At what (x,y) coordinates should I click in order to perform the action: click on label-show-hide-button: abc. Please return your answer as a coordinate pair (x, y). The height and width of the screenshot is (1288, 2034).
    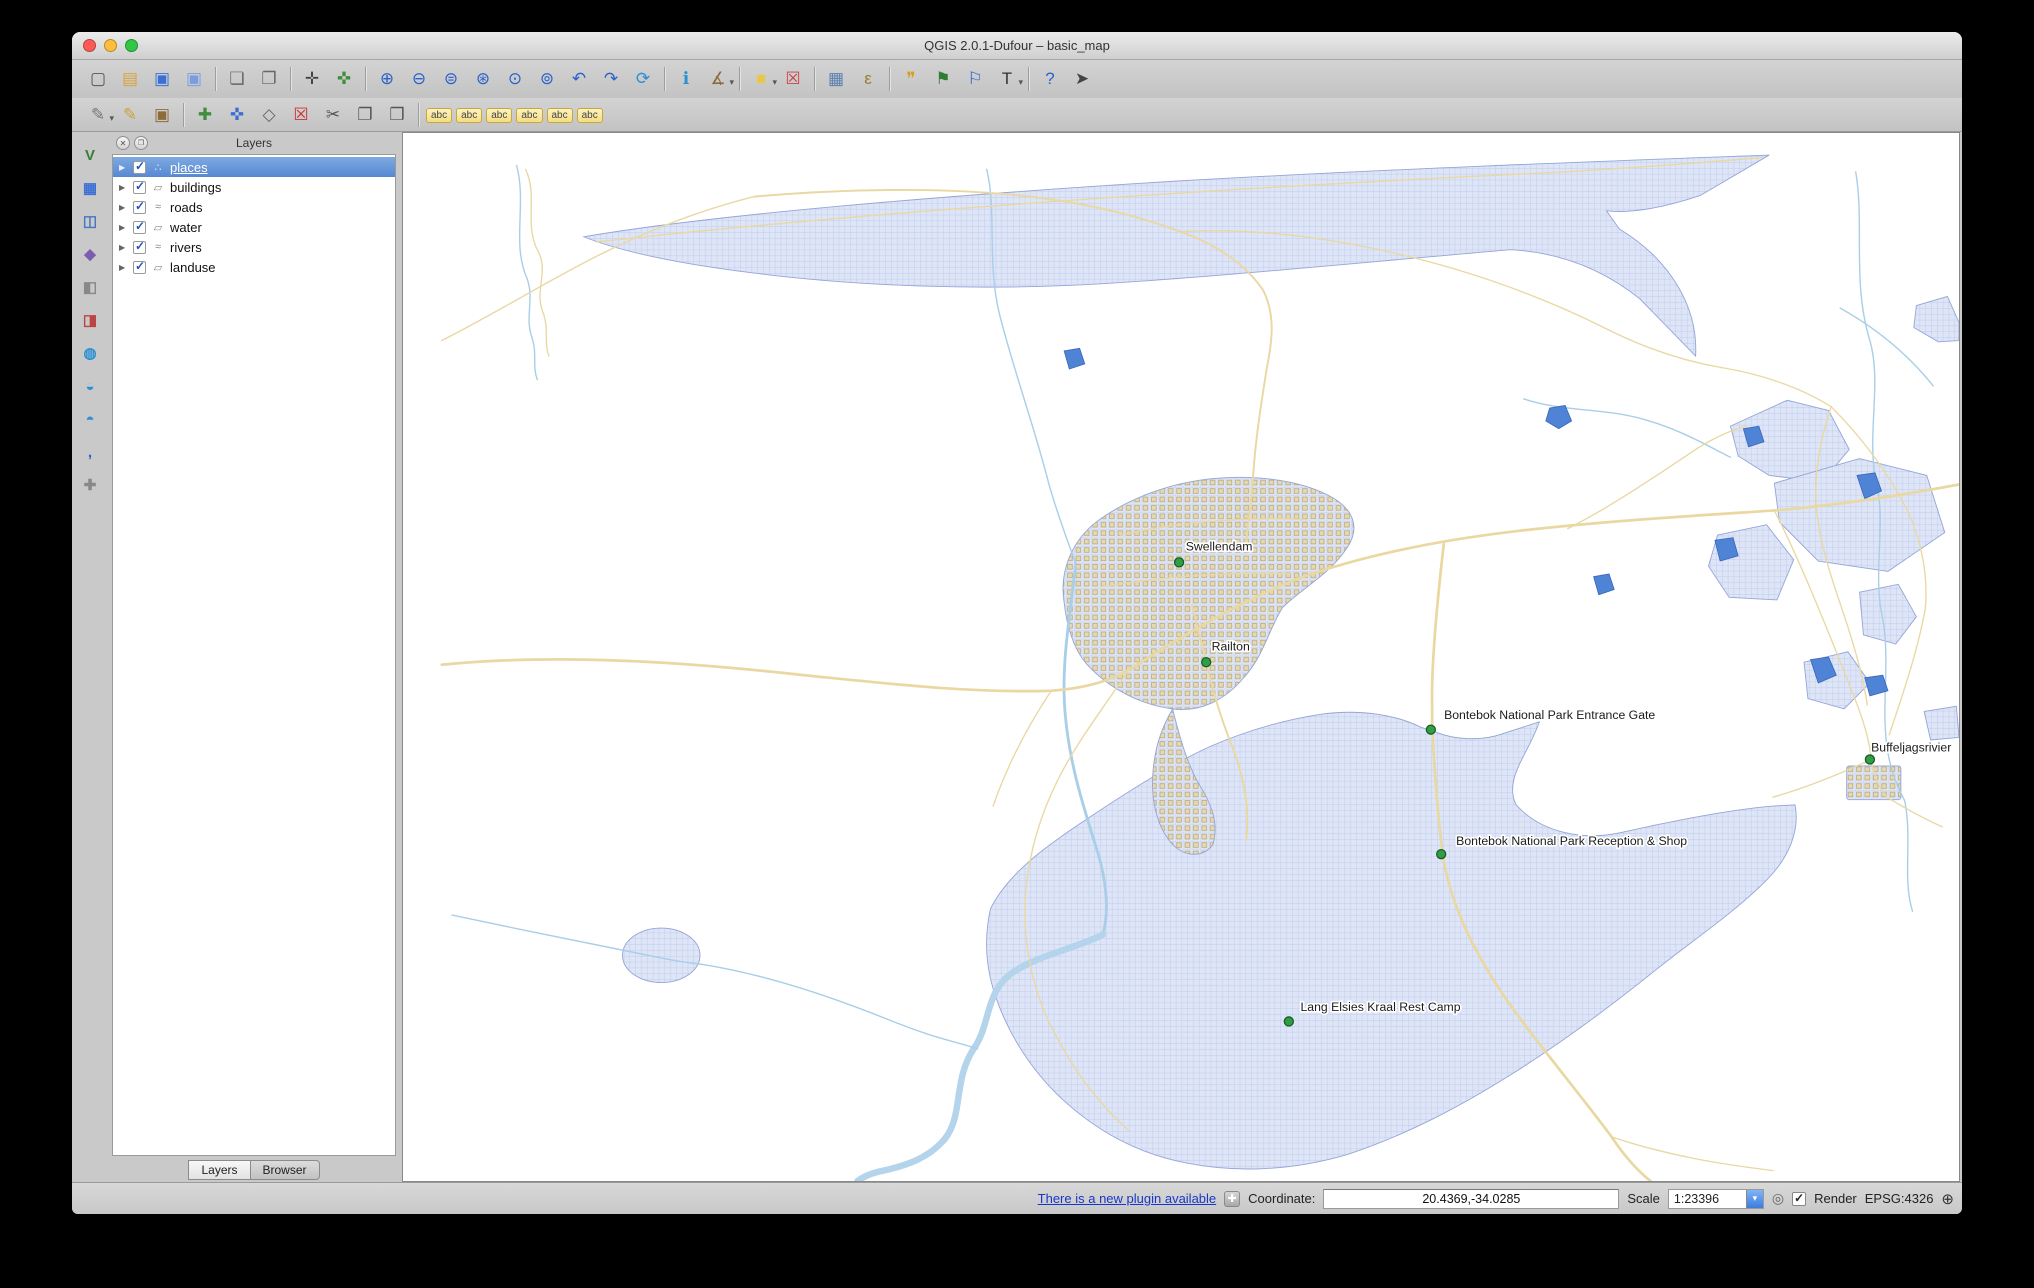
    Looking at the image, I should click on (499, 115).